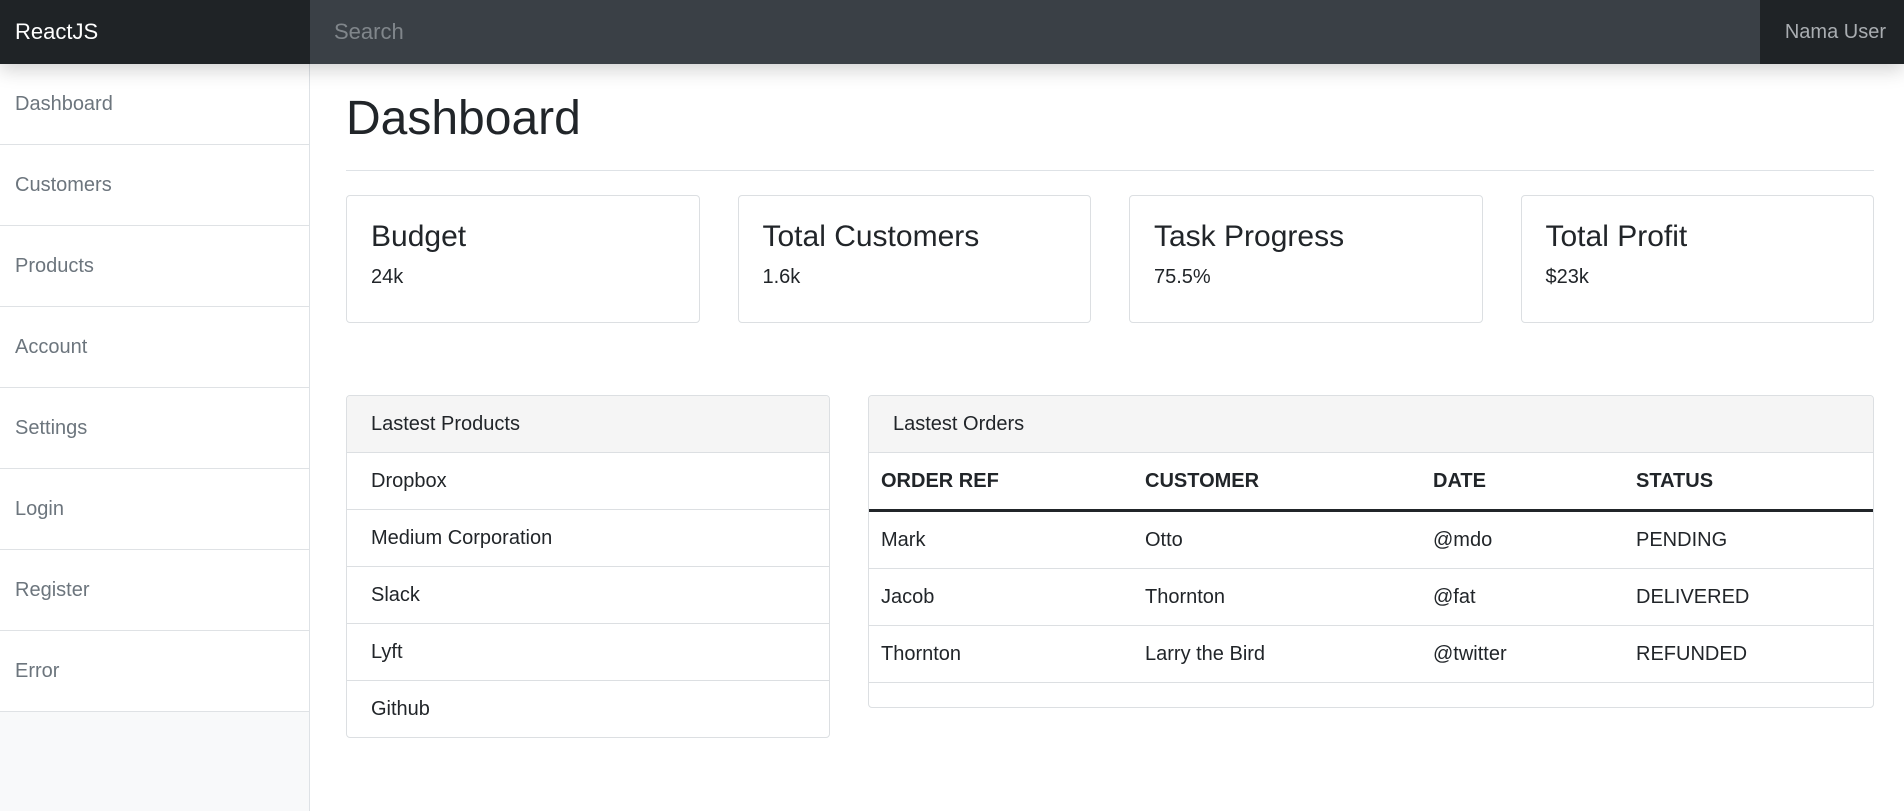  I want to click on table-header-row: ORDER REF CUSTOMER DATE STATUS, so click(1371, 482).